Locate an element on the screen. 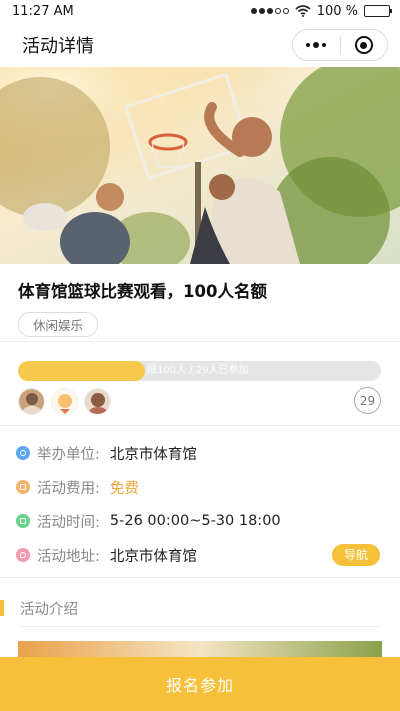 This screenshot has height=711, width=400. participant-avatars: 29 is located at coordinates (199, 401).